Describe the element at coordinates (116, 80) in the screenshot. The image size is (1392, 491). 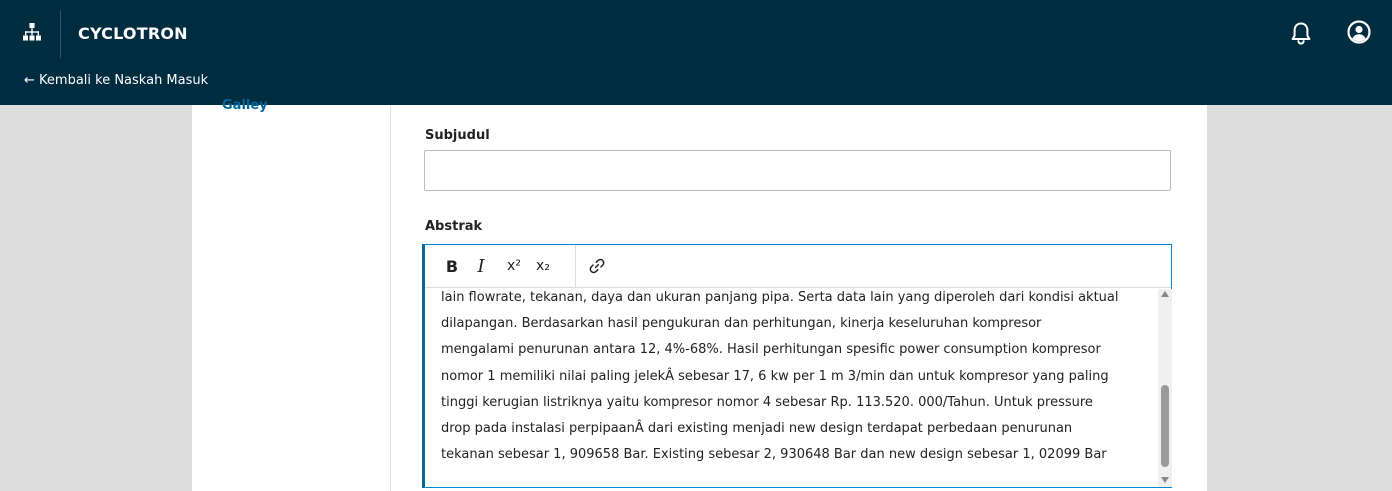
I see `back-to-submissions-link: ← Kembali ke Naskah Masuk` at that location.